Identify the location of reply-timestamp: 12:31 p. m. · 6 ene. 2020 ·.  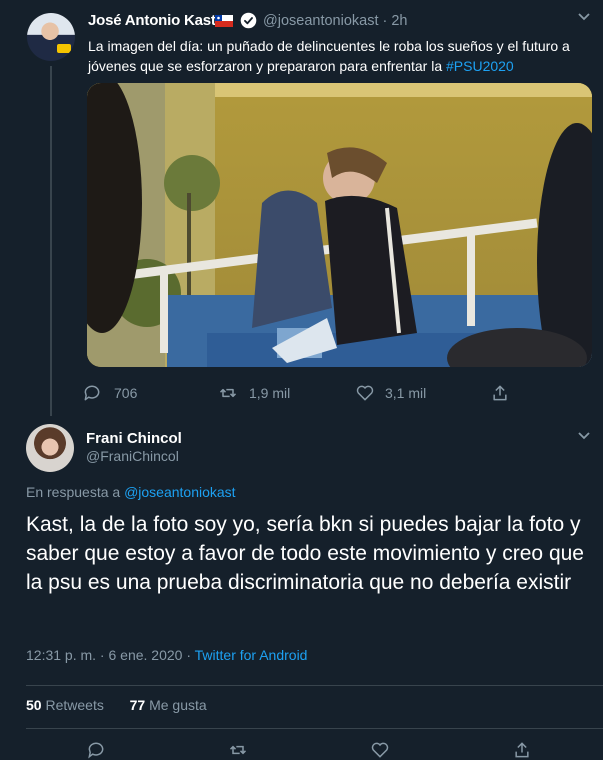
(110, 655).